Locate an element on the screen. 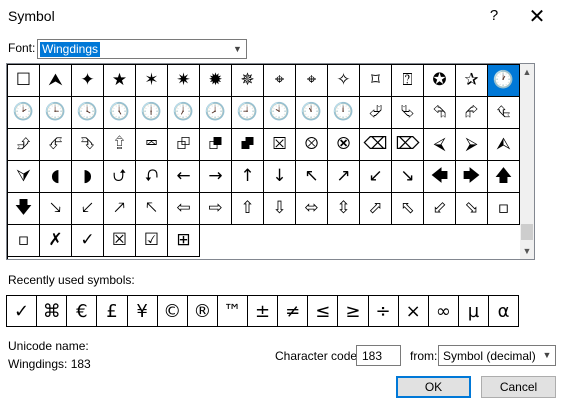 The width and height of the screenshot is (563, 407). symbol-cell: ✷ is located at coordinates (184, 81).